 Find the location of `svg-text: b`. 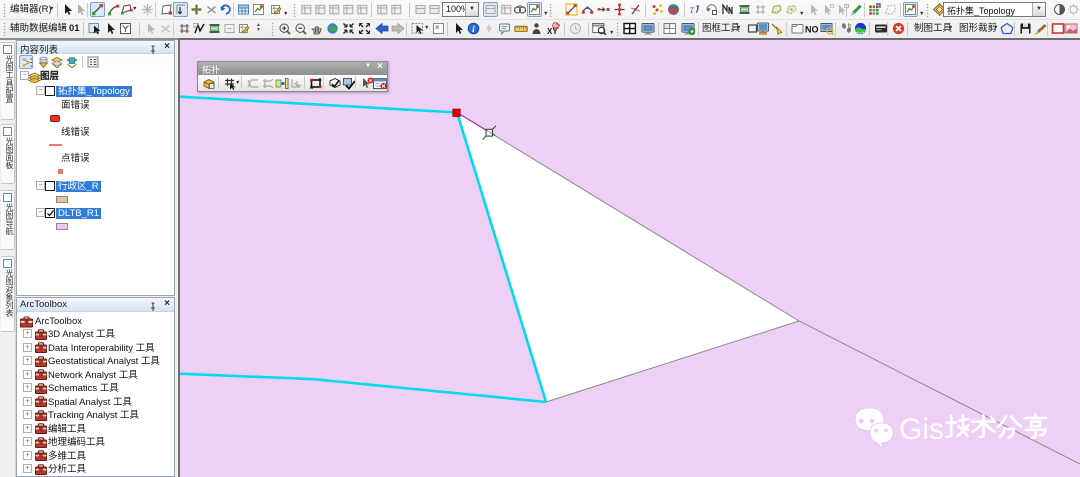

svg-text: b is located at coordinates (849, 26).